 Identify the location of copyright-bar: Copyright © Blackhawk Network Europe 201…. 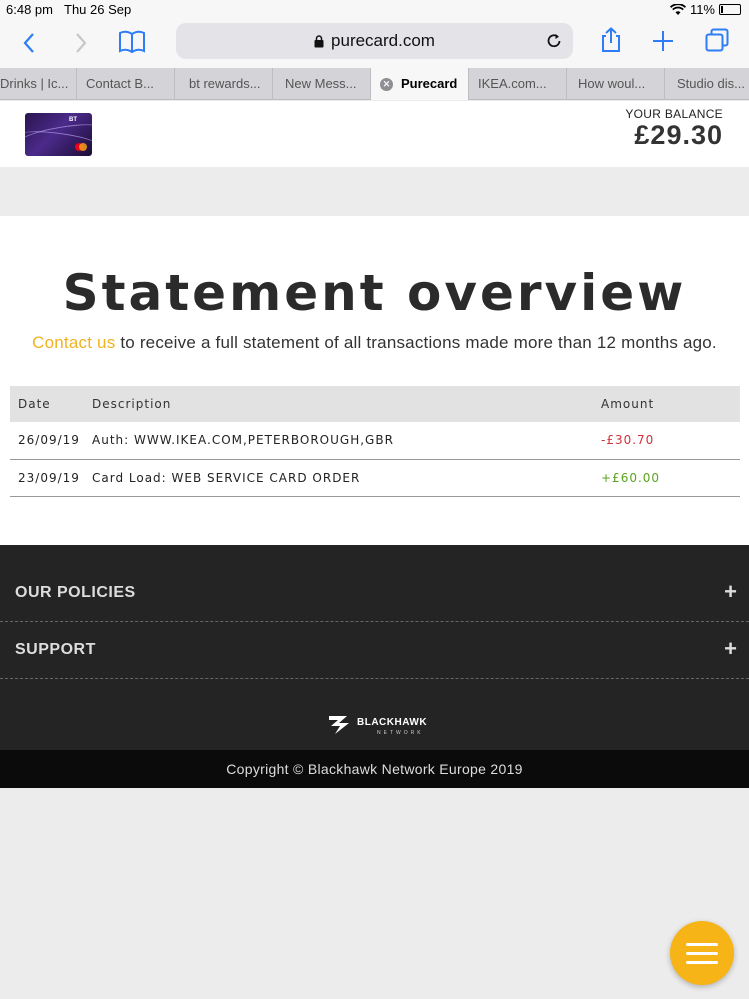
(374, 769).